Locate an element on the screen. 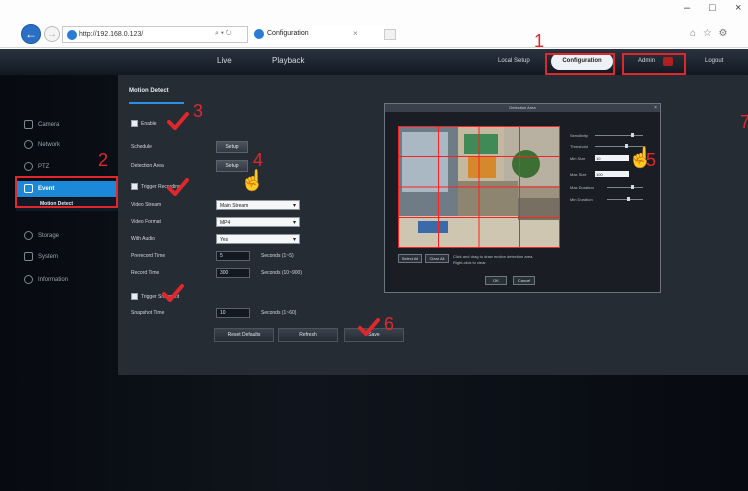 The height and width of the screenshot is (491, 748). search-refresh-icons: ⌕ ▾ ↻ is located at coordinates (223, 34).